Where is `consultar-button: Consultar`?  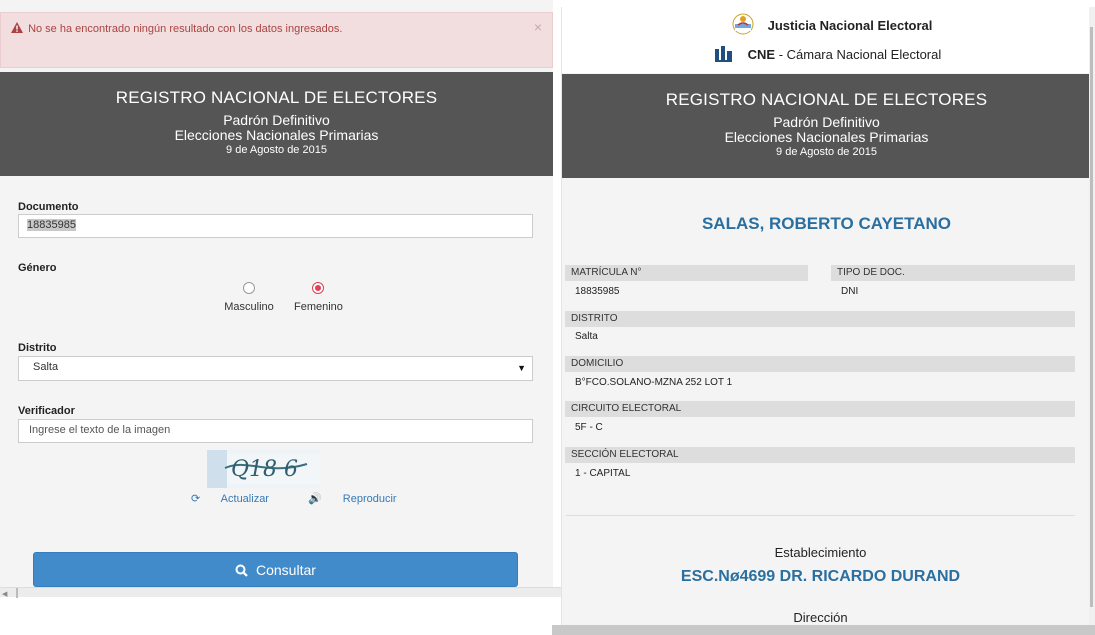 consultar-button: Consultar is located at coordinates (275, 569).